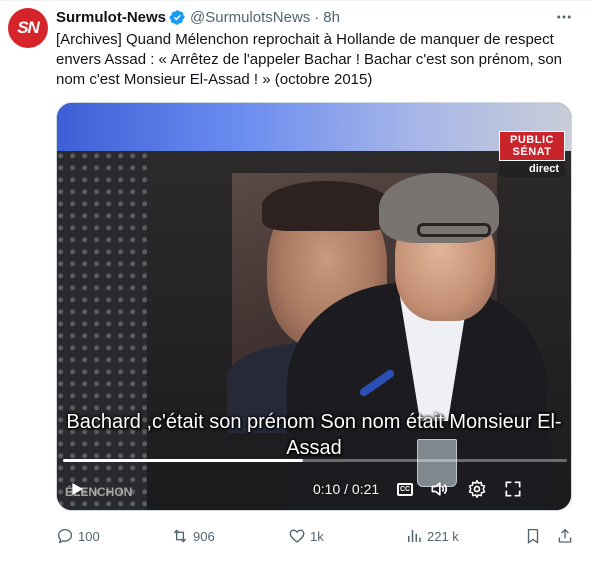  Describe the element at coordinates (204, 536) in the screenshot. I see `repost-count: 906` at that location.